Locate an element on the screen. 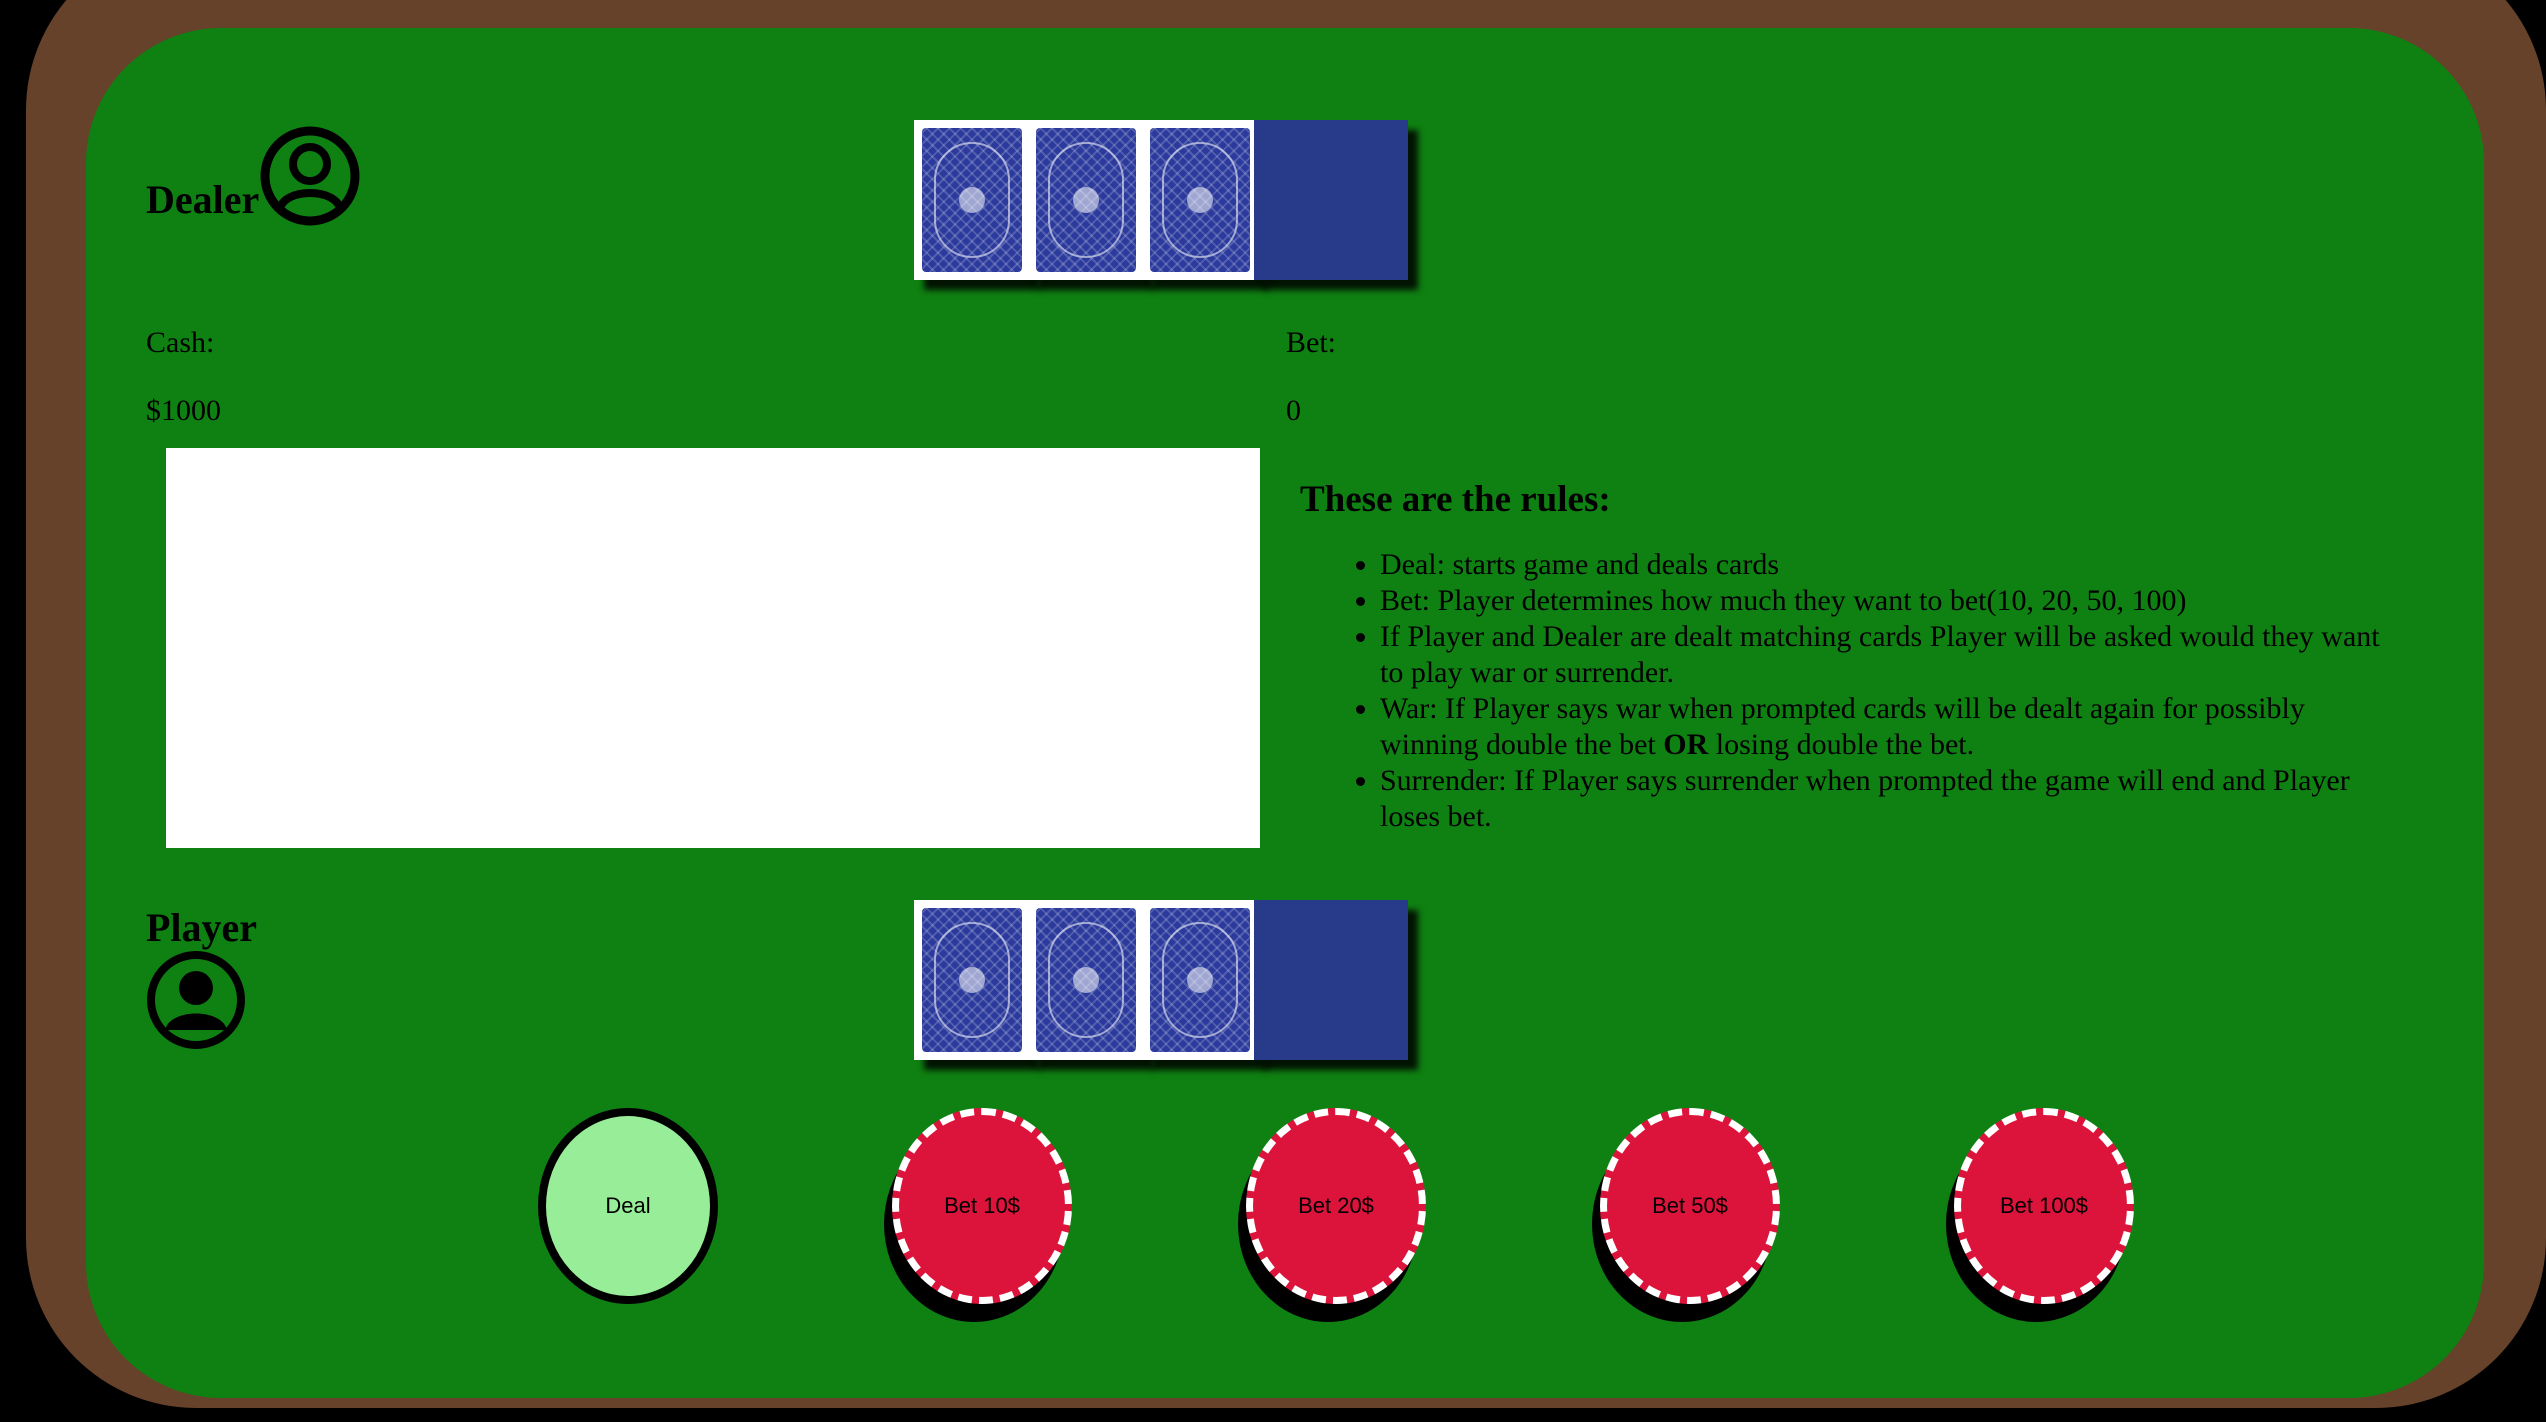 Image resolution: width=2546 pixels, height=1422 pixels. bet-10-label: Bet 10$ is located at coordinates (982, 1205).